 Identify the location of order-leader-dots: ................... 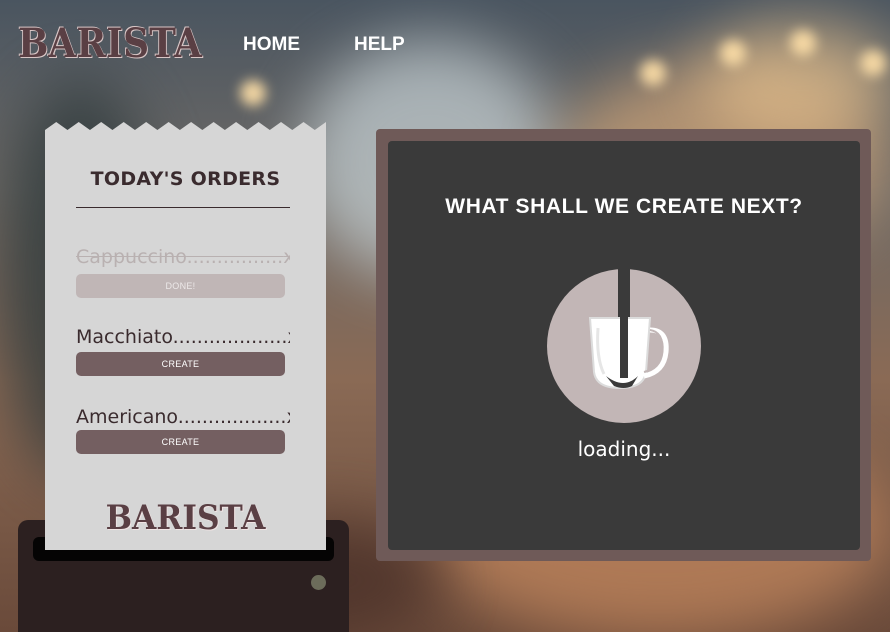
(232, 417).